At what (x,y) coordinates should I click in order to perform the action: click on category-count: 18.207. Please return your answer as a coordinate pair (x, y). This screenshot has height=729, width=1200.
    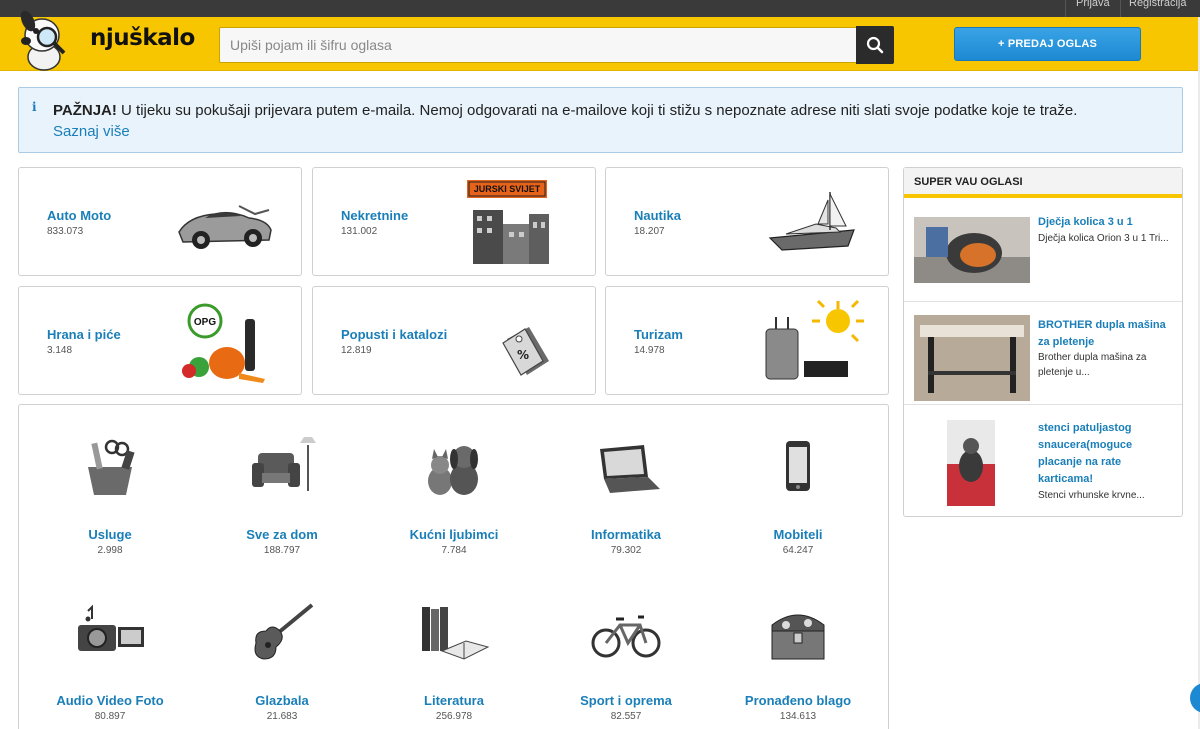
    Looking at the image, I should click on (649, 231).